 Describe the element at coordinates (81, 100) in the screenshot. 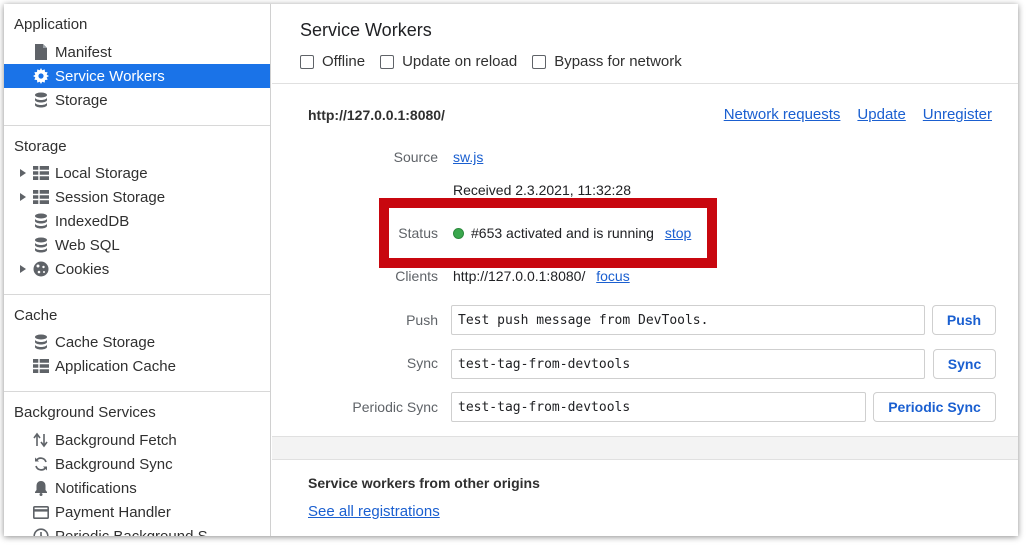

I see `sidebar-item-label: Storage` at that location.